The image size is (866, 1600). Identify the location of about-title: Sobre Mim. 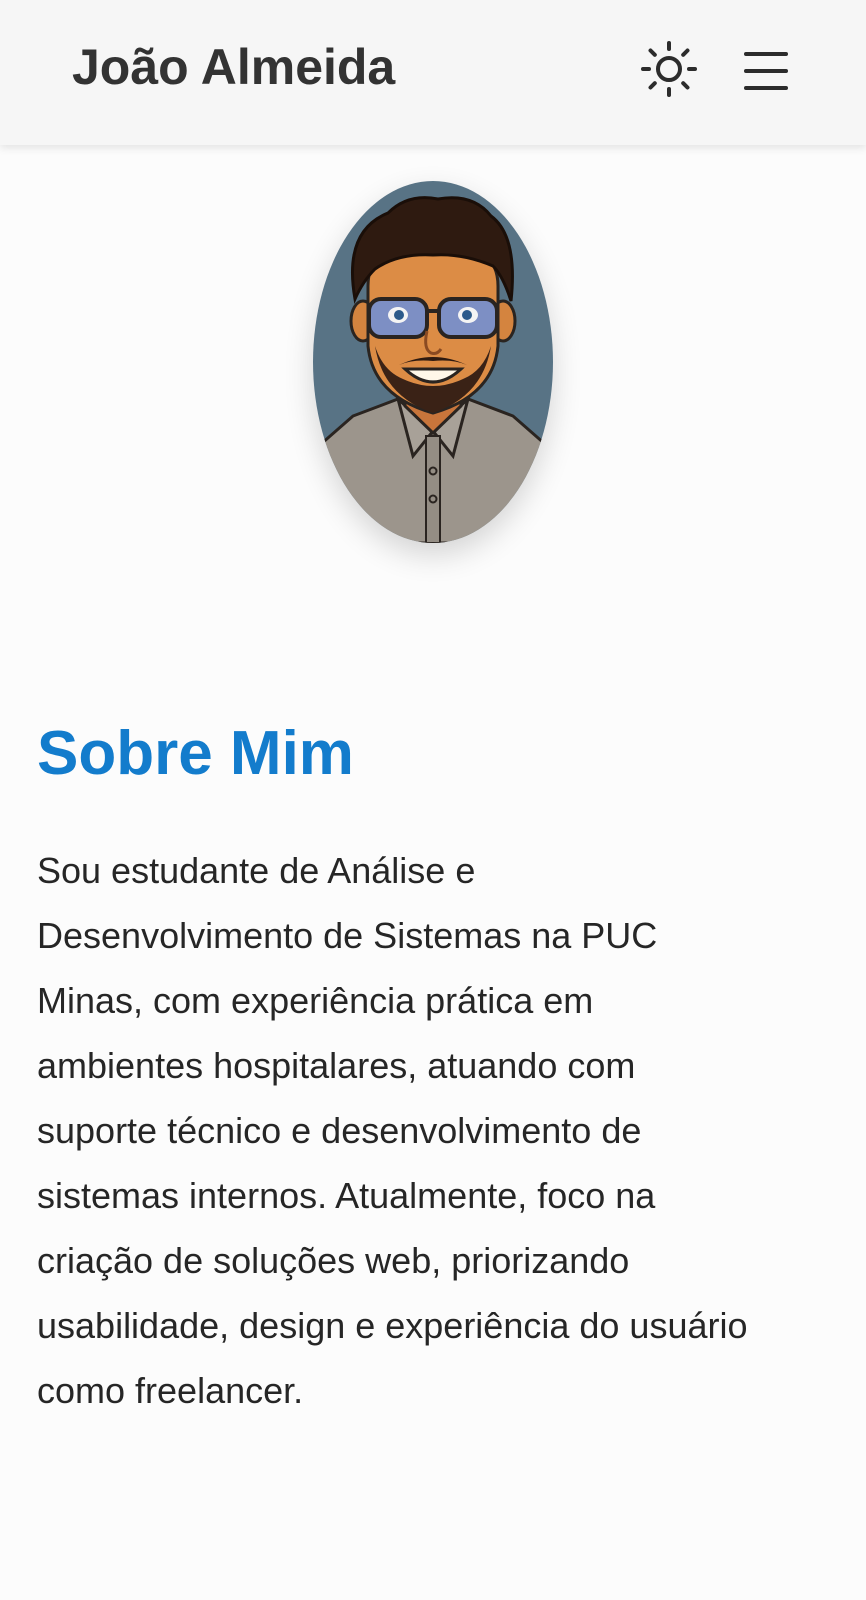
(195, 753).